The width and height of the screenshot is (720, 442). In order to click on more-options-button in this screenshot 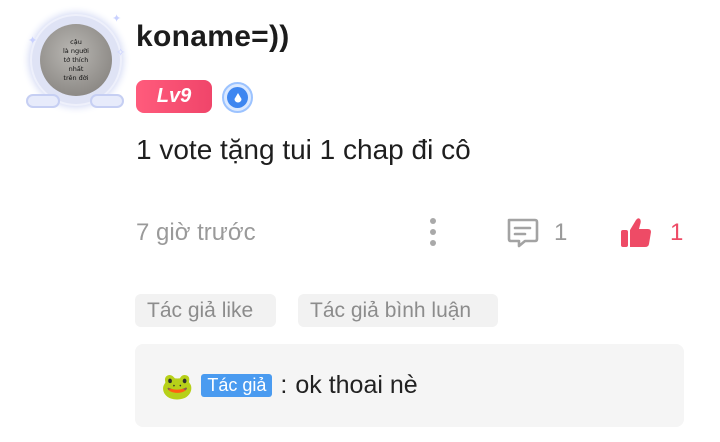, I will do `click(433, 232)`.